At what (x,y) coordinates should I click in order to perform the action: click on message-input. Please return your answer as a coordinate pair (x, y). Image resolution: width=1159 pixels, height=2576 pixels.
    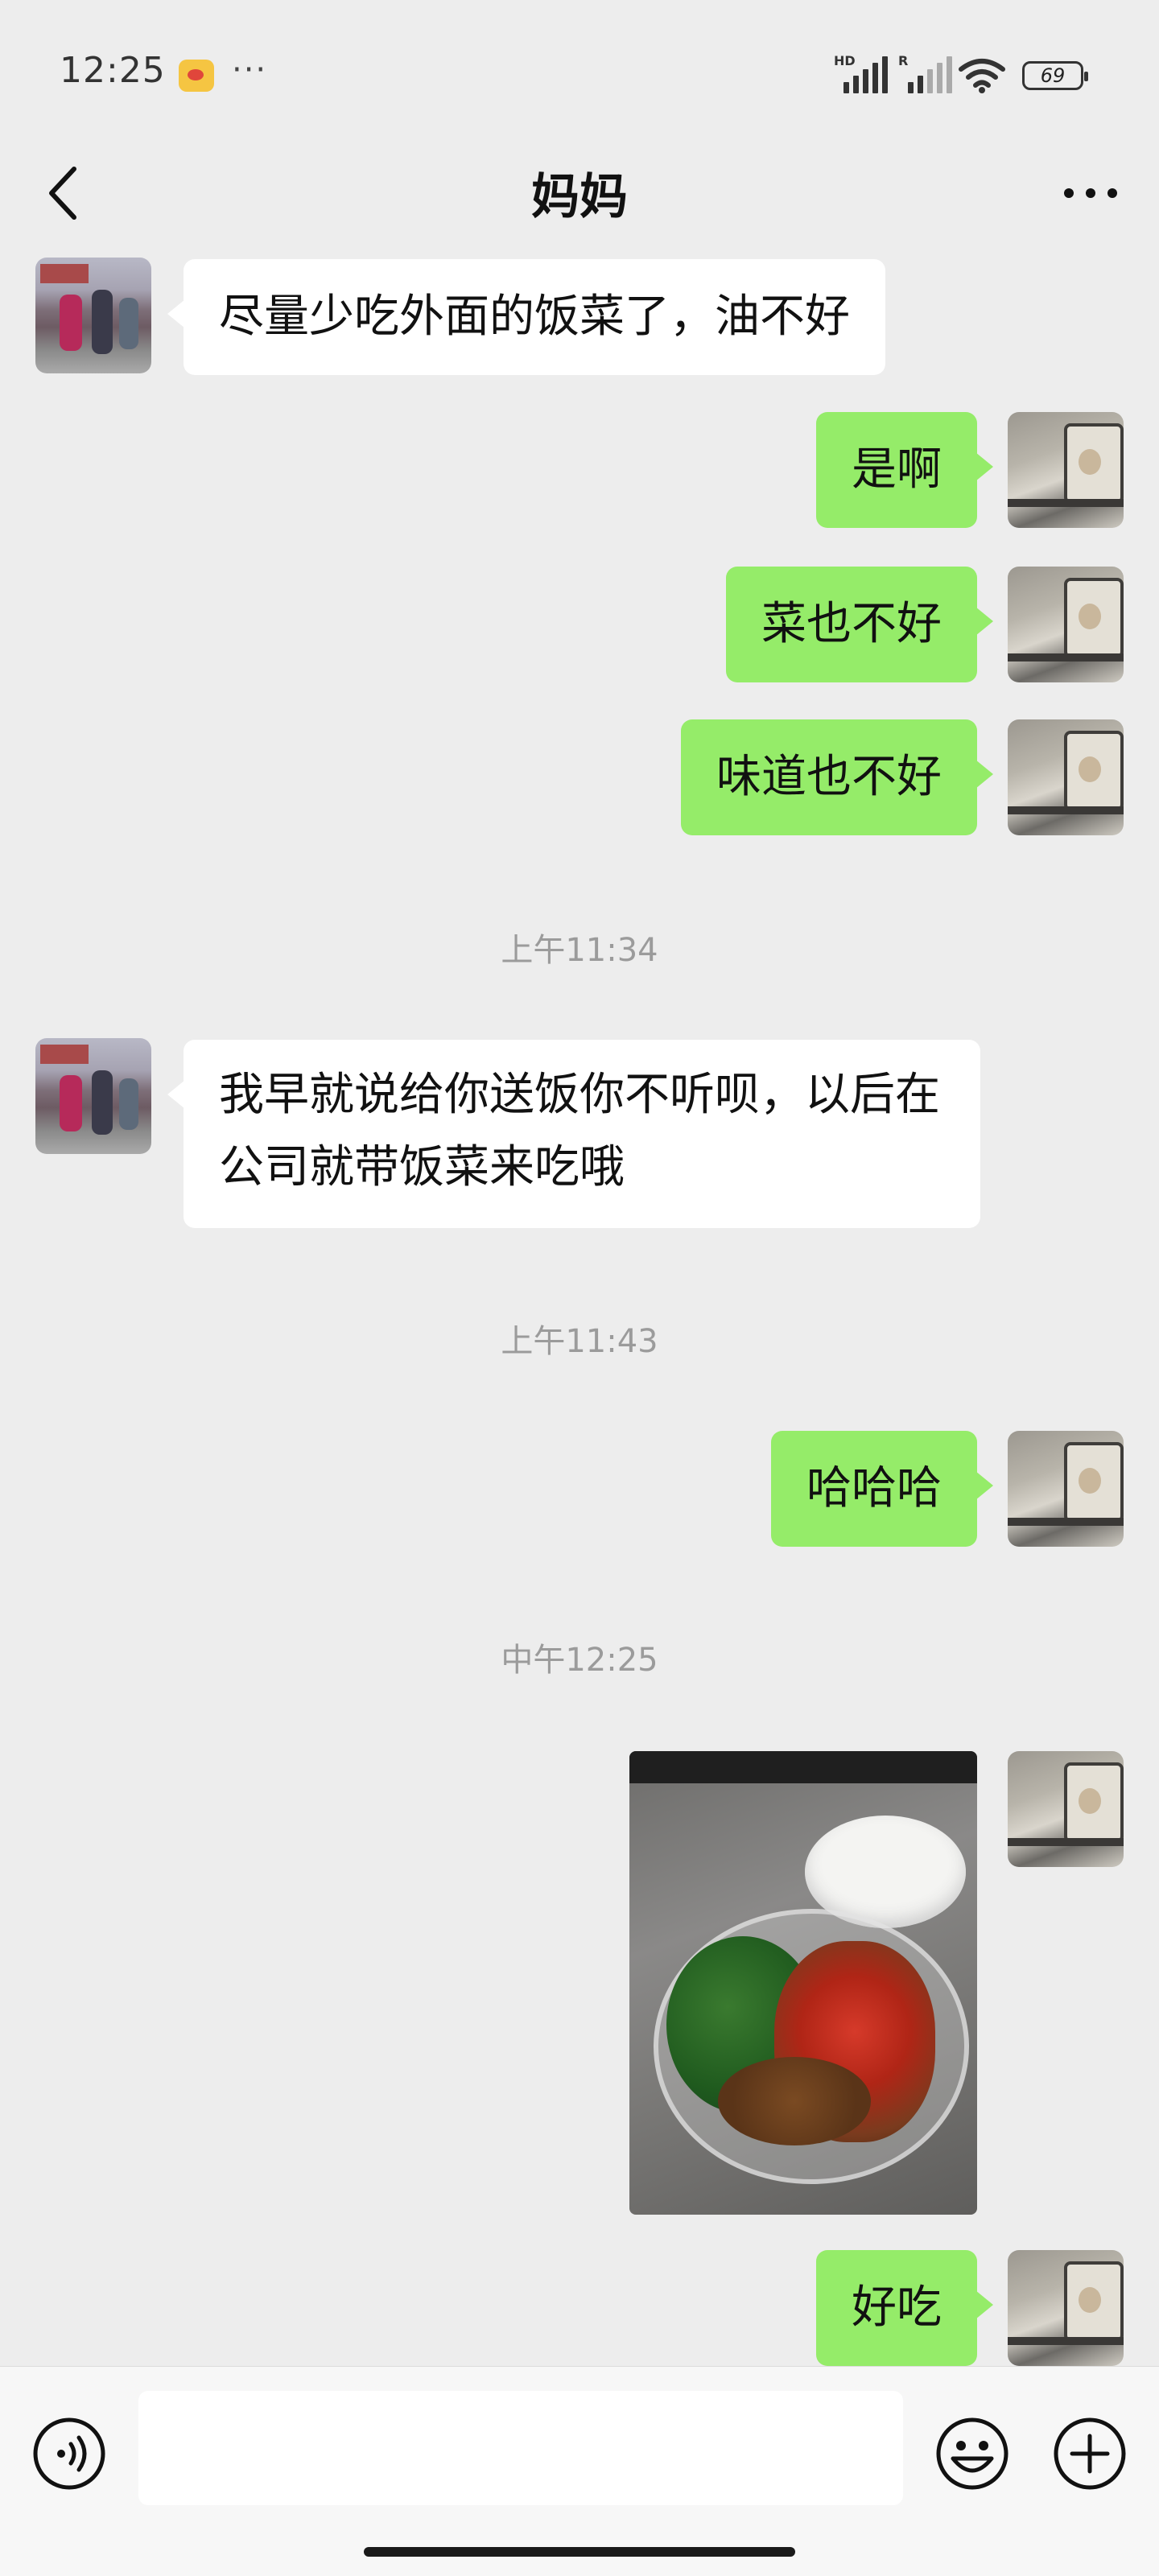
    Looking at the image, I should click on (520, 2448).